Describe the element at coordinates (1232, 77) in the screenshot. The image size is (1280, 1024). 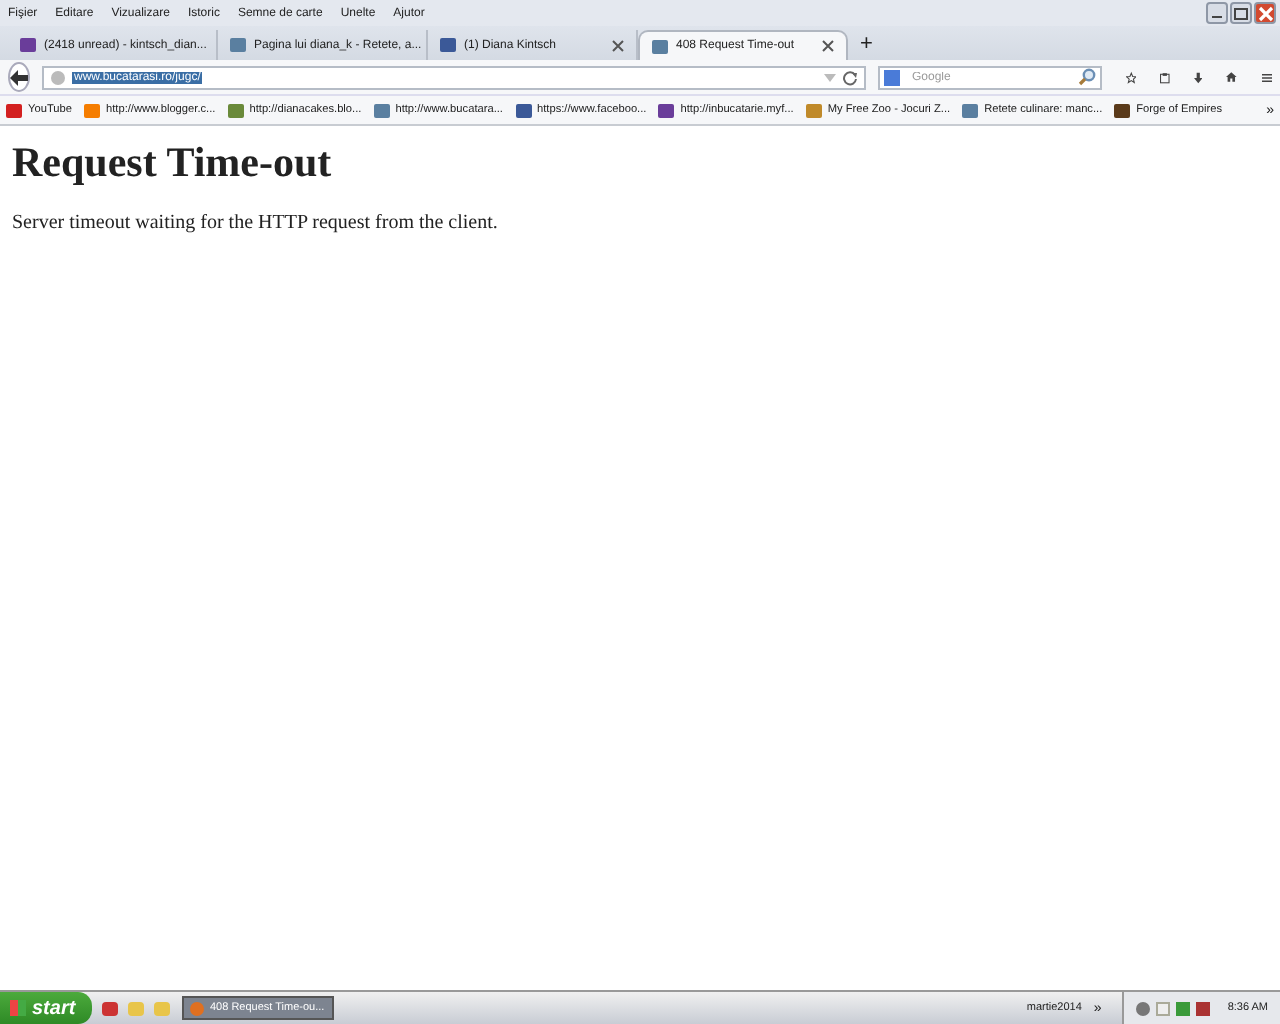
I see `home-icon` at that location.